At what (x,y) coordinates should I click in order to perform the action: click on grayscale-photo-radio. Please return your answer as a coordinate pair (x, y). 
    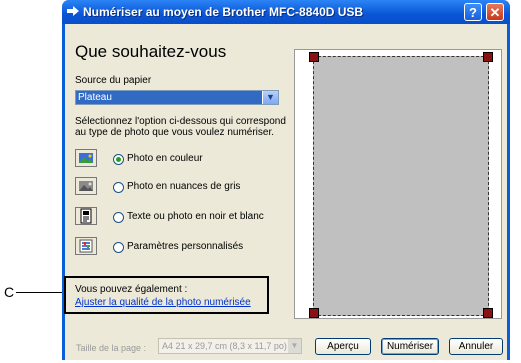
    Looking at the image, I should click on (118, 187).